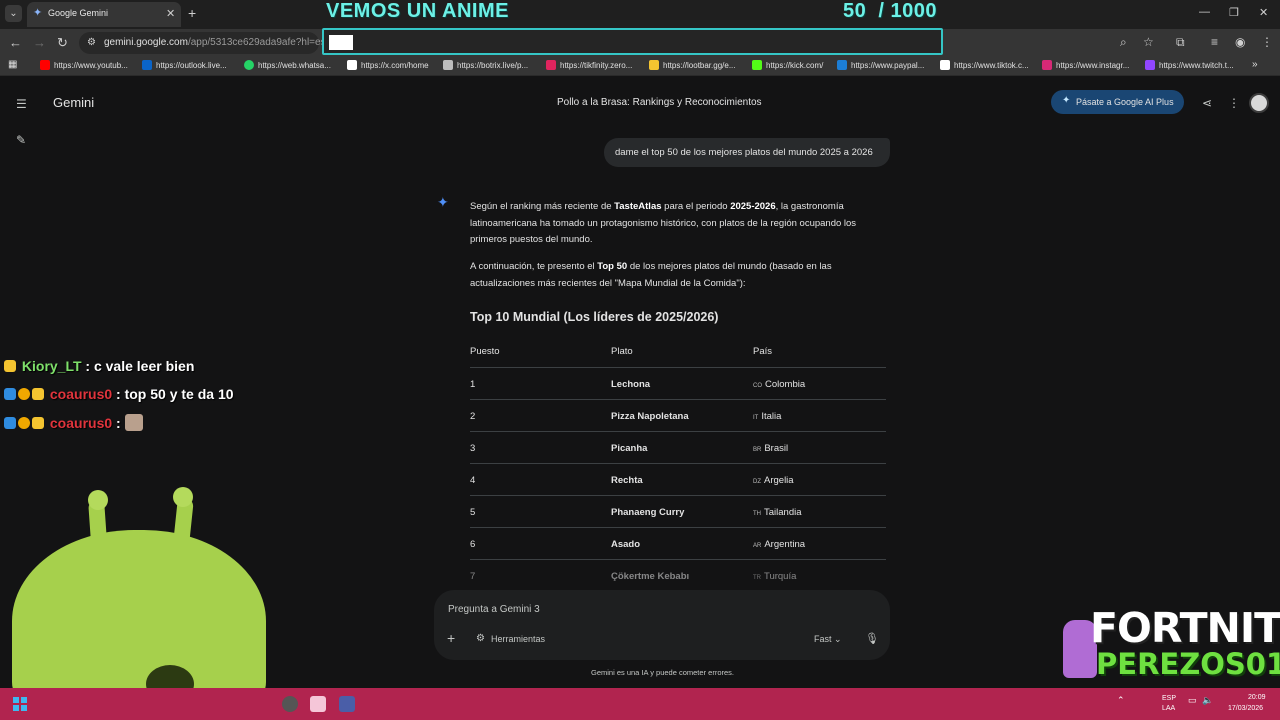  Describe the element at coordinates (119, 394) in the screenshot. I see `chat-message: coaurus0 : top 50 y te da 10` at that location.